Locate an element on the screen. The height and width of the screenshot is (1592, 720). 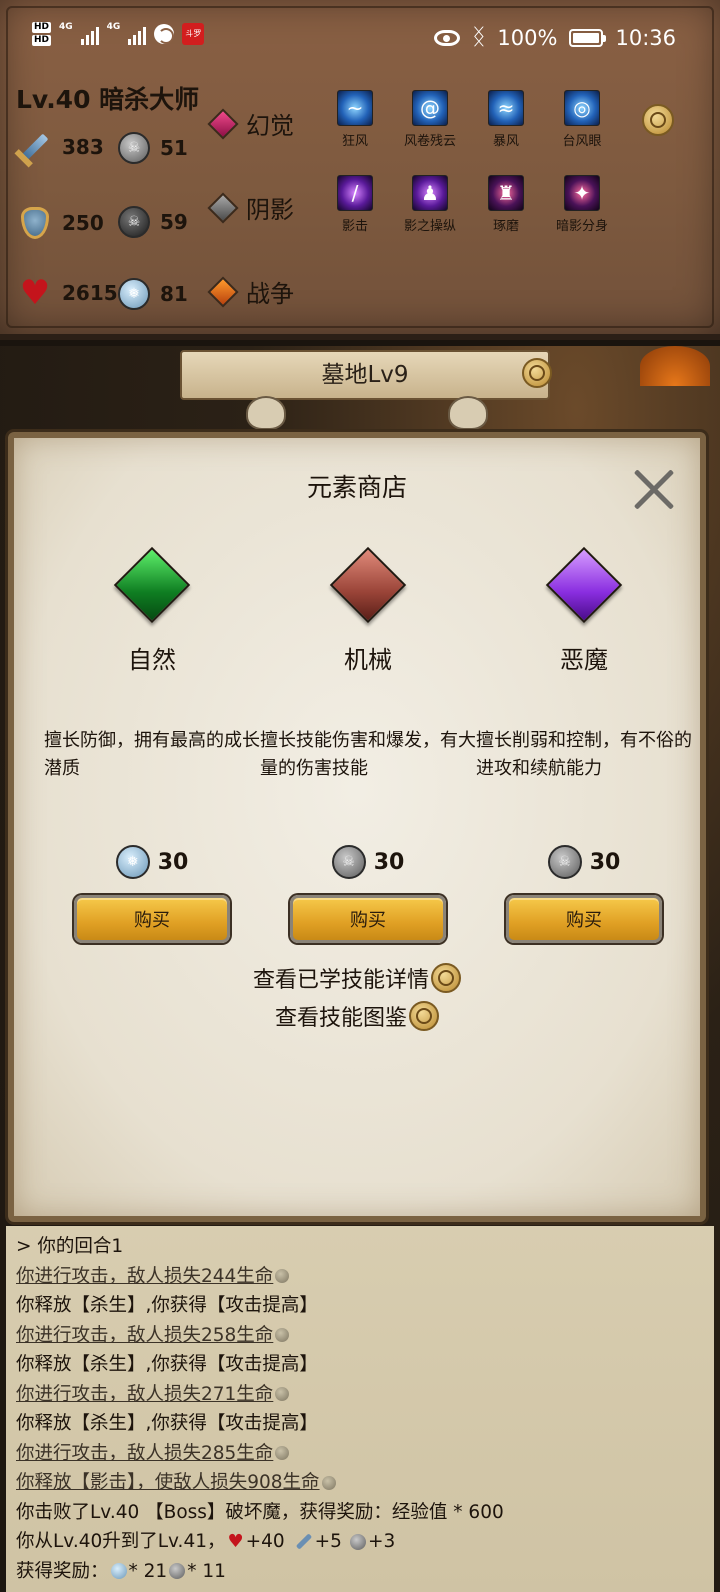
skill-label: 台风眼 is located at coordinates (582, 141).